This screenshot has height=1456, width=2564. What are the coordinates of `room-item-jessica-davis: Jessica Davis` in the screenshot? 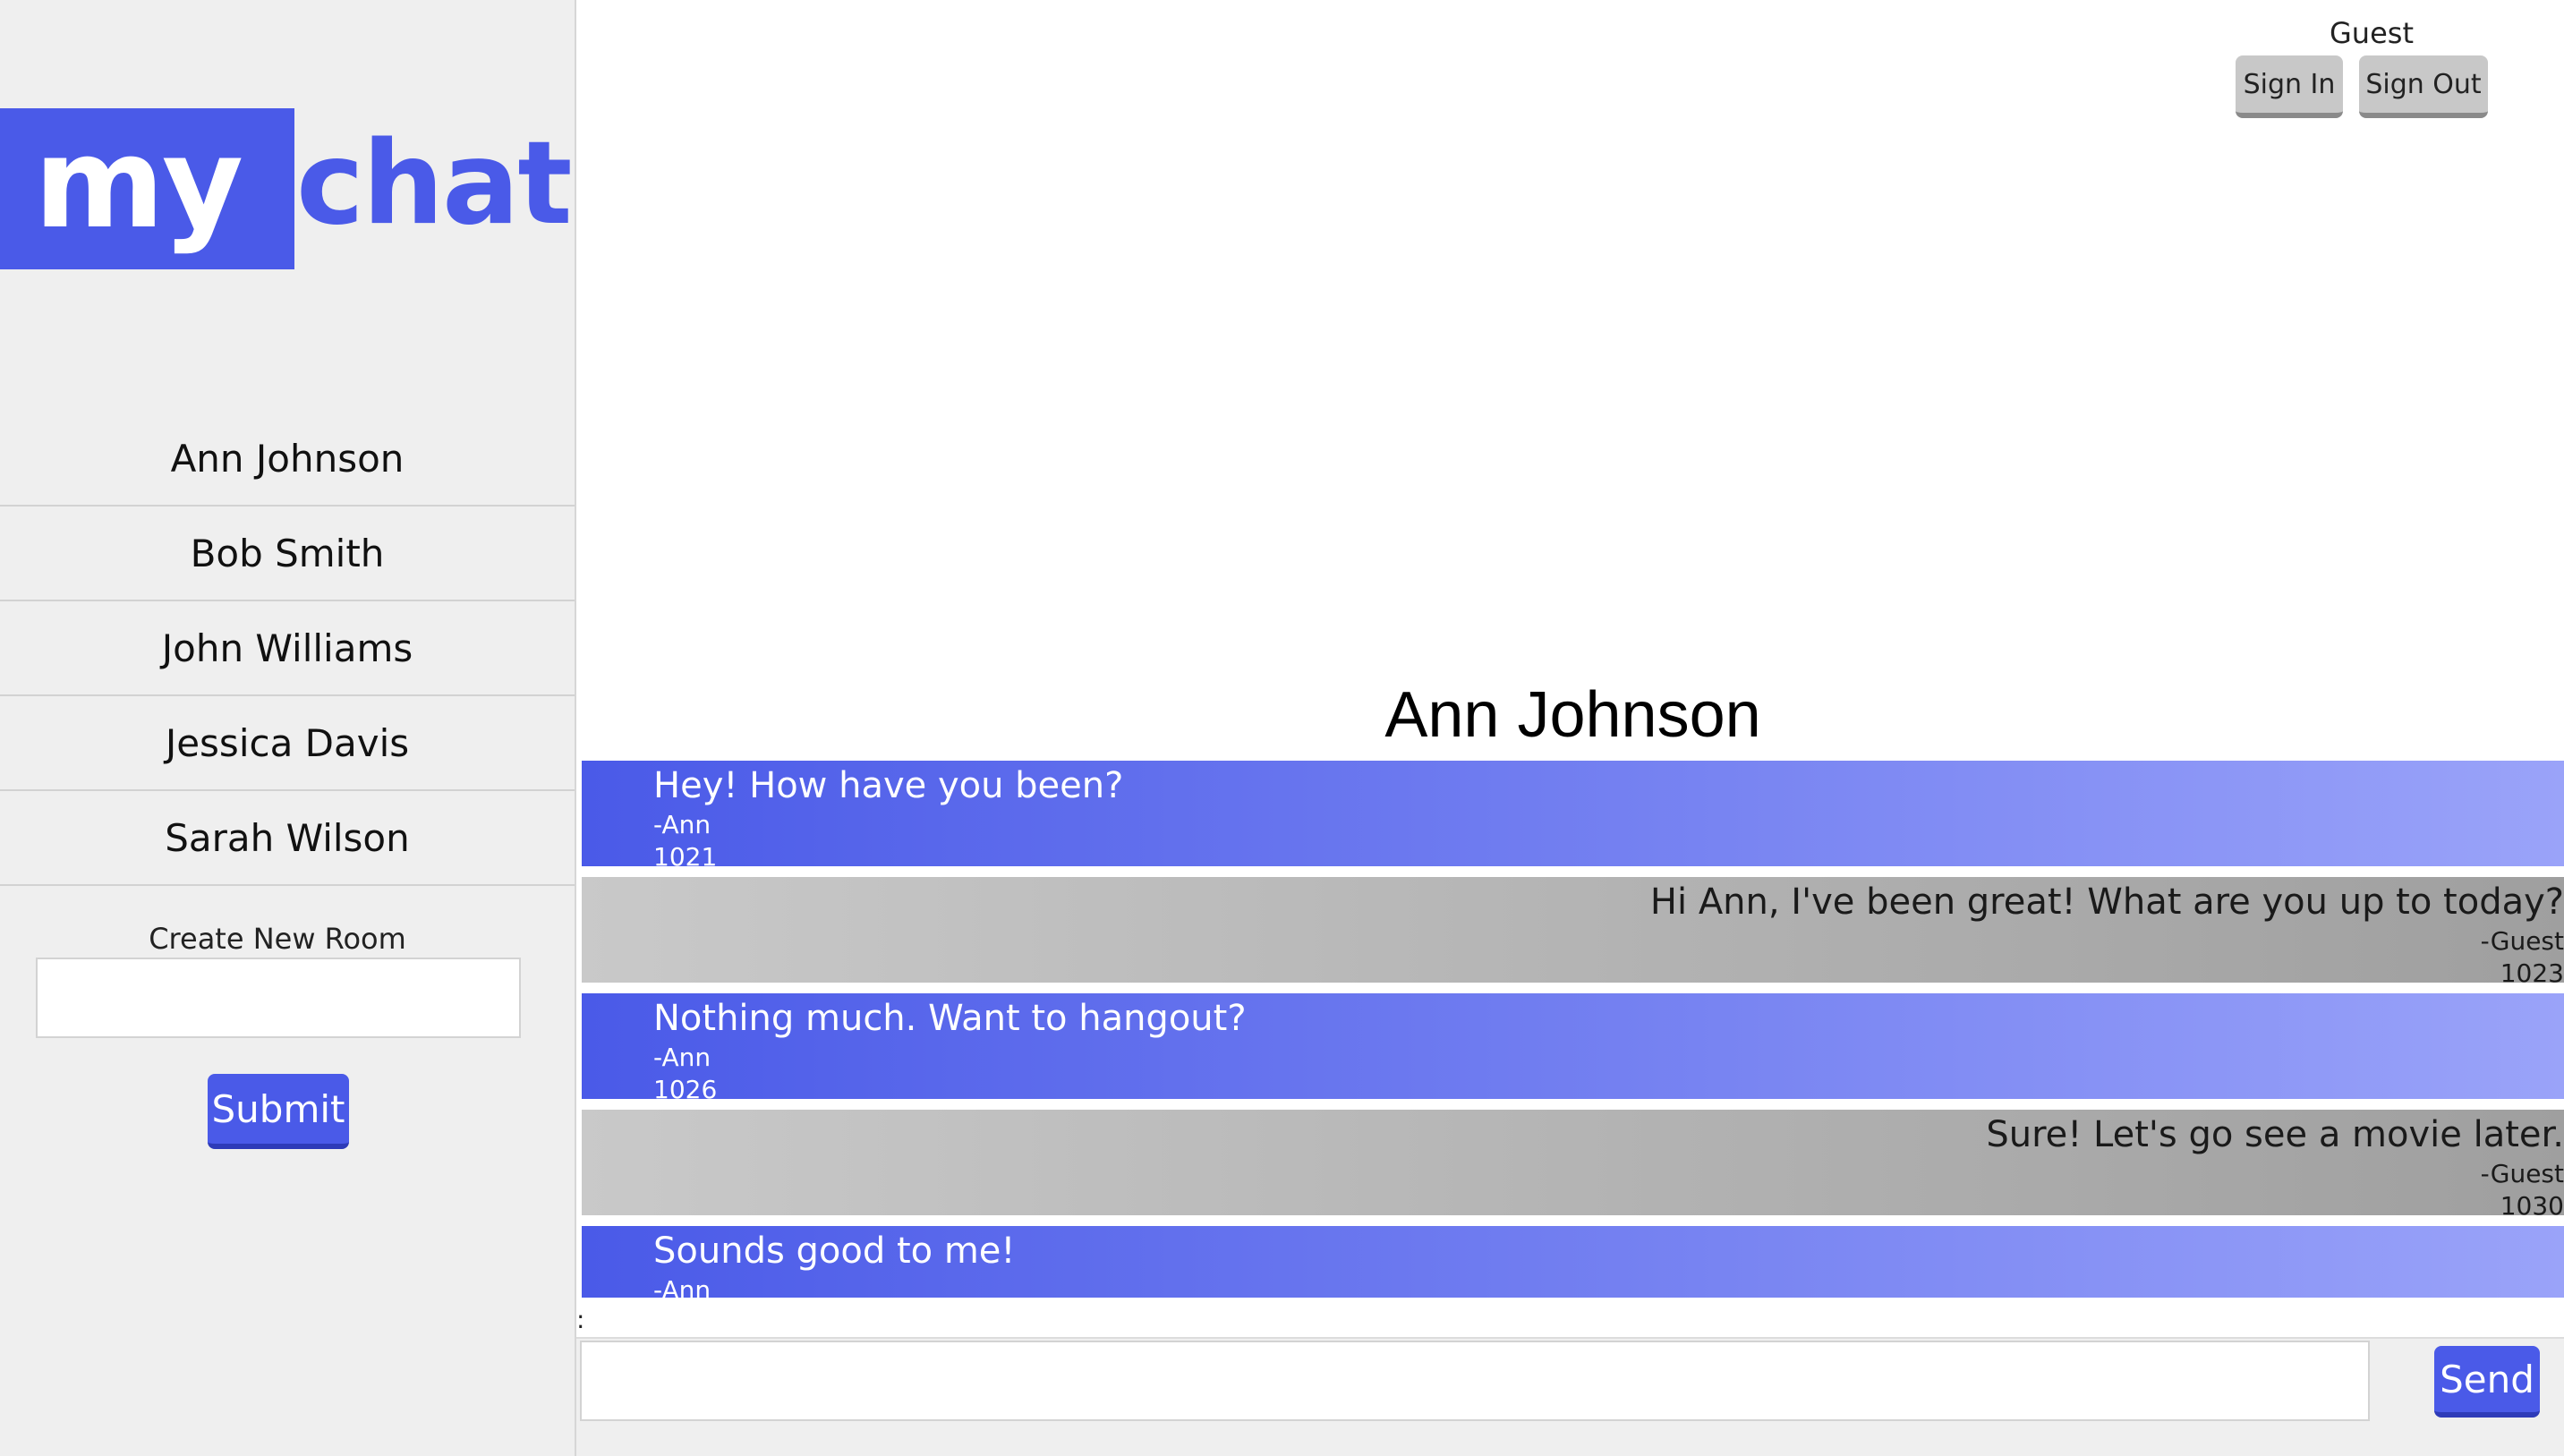 It's located at (287, 743).